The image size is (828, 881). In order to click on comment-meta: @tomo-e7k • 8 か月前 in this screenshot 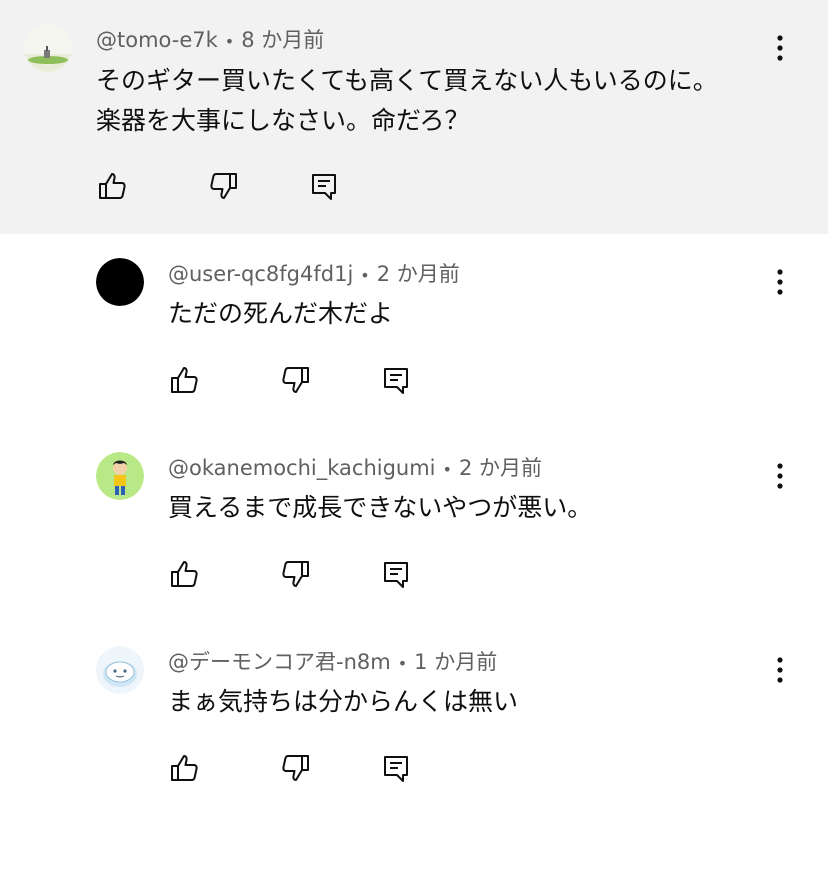, I will do `click(210, 41)`.